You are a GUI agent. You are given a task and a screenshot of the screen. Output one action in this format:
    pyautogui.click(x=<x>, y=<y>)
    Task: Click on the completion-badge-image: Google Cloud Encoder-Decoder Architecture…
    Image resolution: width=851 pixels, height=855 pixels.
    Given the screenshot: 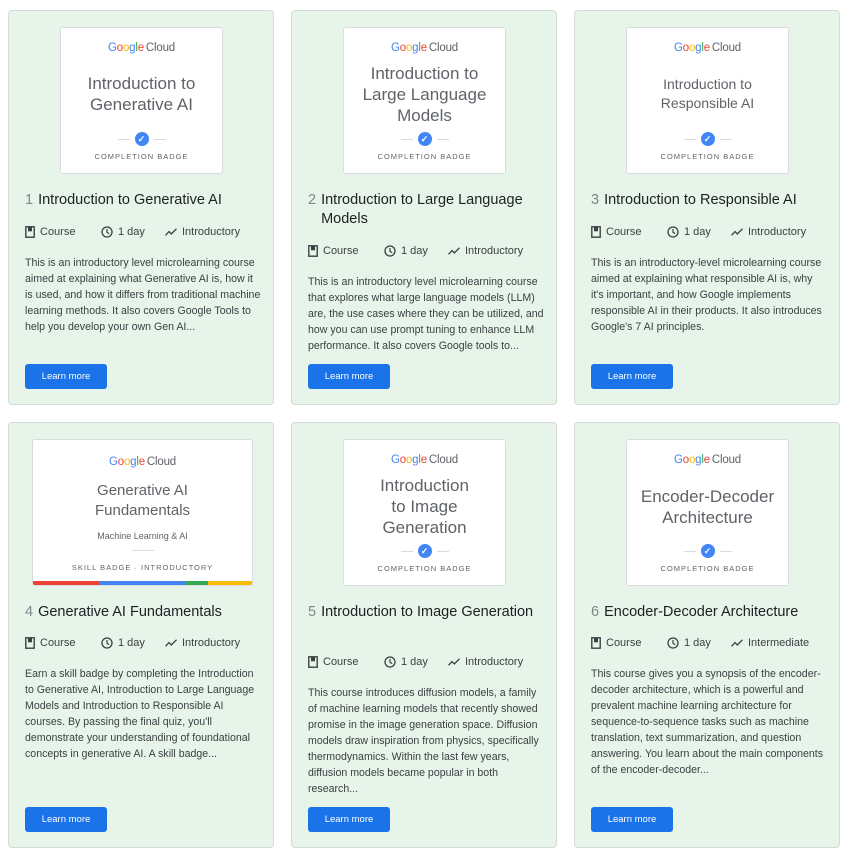 What is the action you would take?
    pyautogui.click(x=707, y=512)
    